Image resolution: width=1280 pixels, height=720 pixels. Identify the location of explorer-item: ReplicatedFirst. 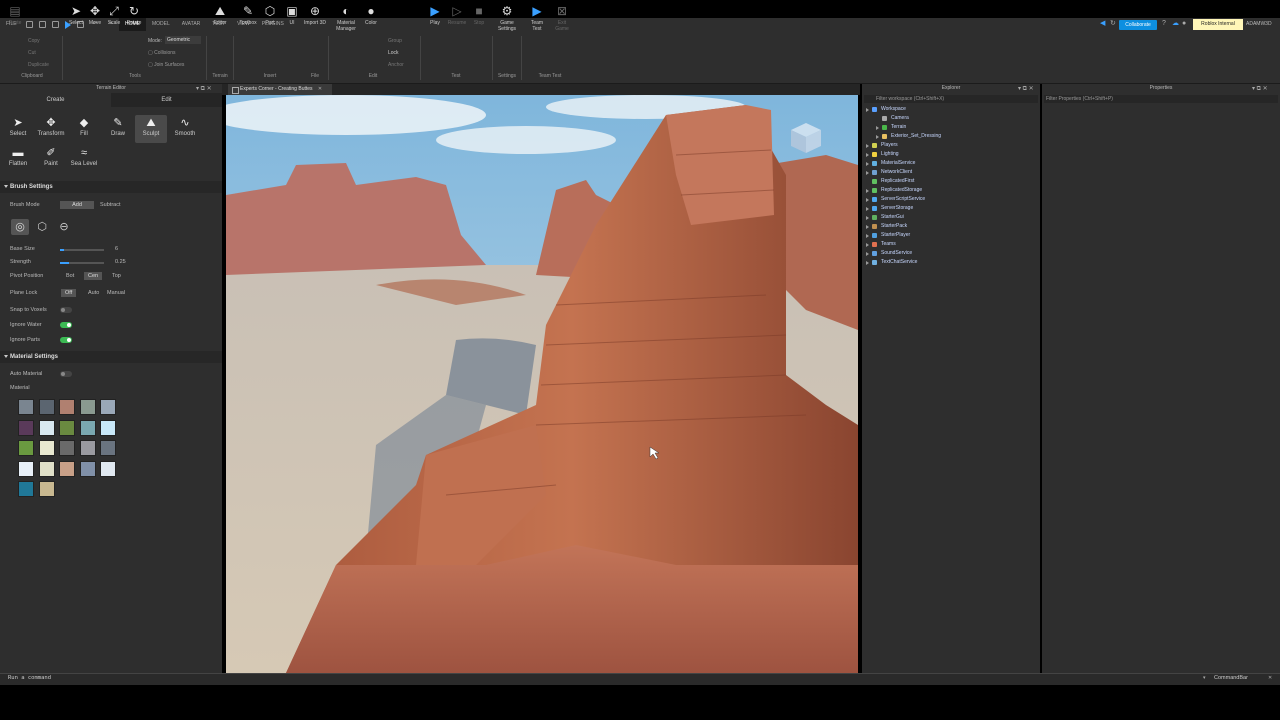
(890, 181).